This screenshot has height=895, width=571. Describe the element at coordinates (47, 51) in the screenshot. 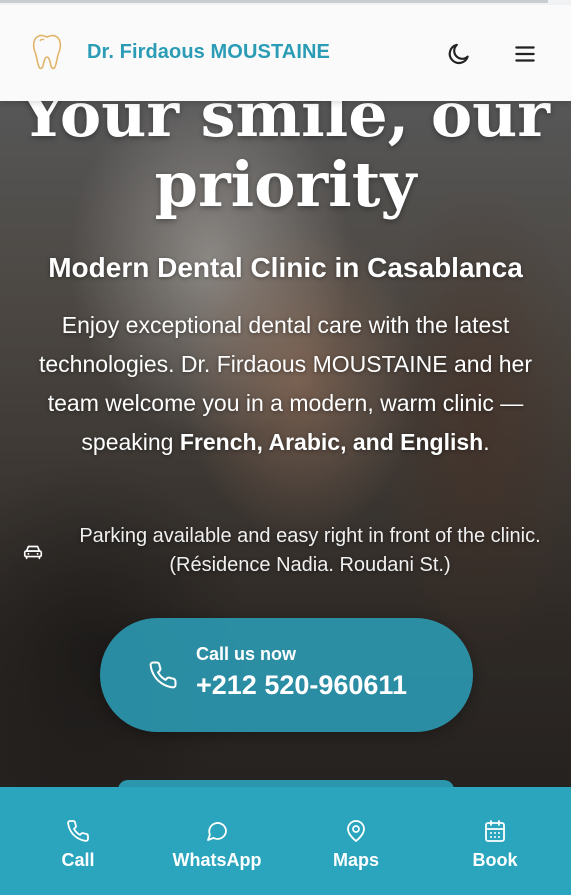

I see `tooth-icon` at that location.